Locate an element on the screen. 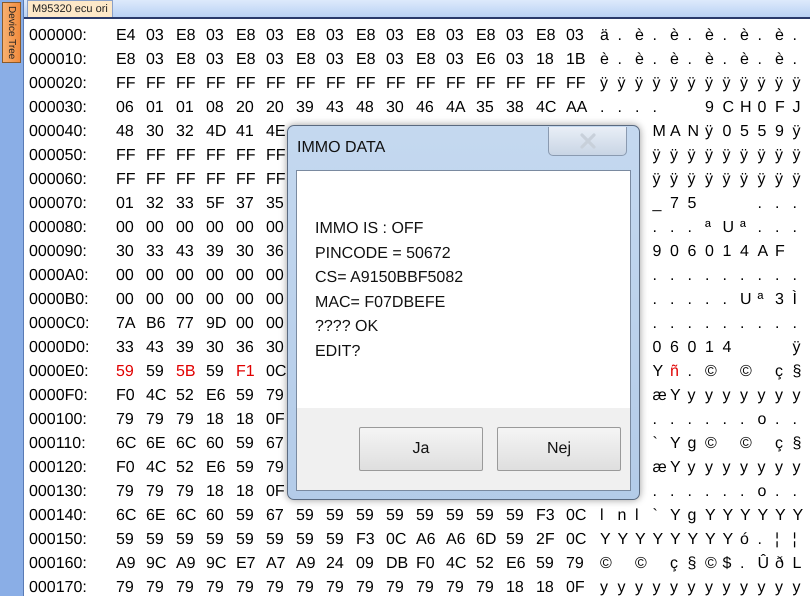 This screenshot has width=810, height=596. ascii-text: _ 7 5 . . . is located at coordinates (724, 204).